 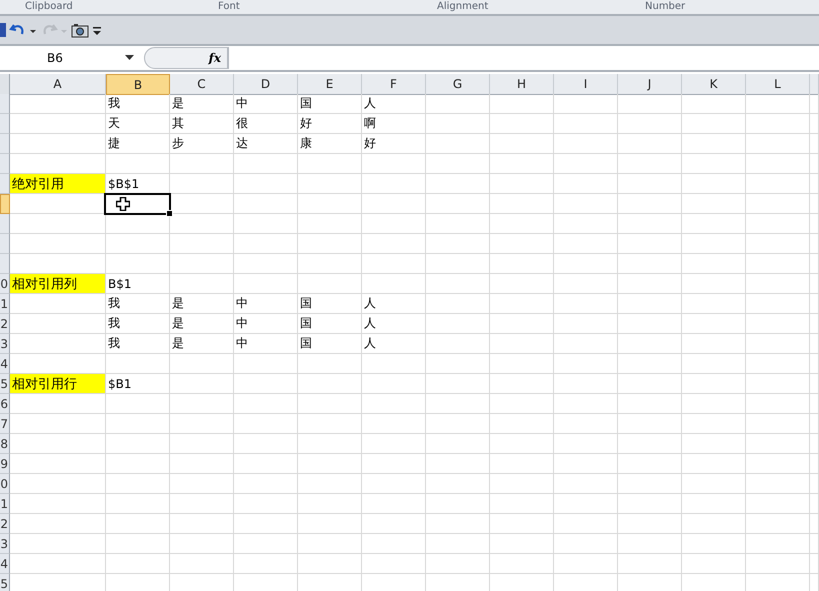 I want to click on column-header, so click(x=814, y=84).